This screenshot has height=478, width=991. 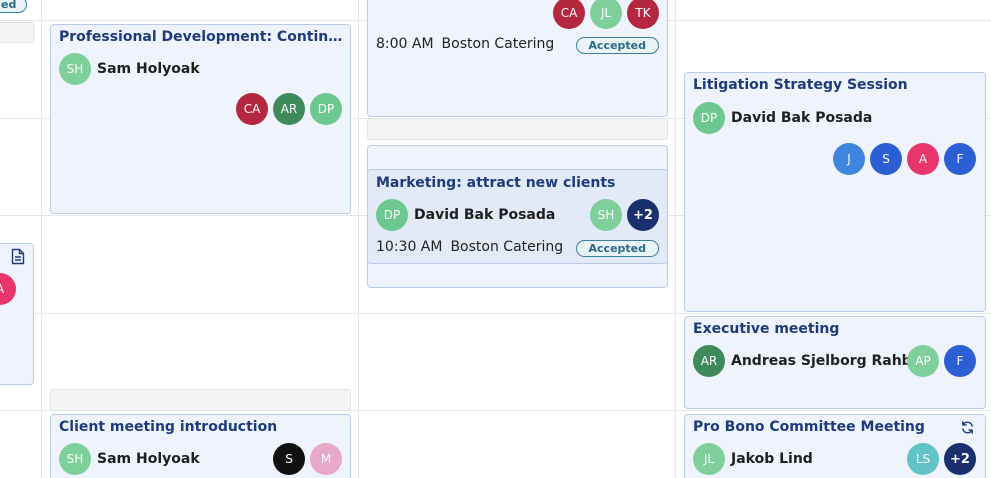 What do you see at coordinates (923, 361) in the screenshot?
I see `avatar: AP` at bounding box center [923, 361].